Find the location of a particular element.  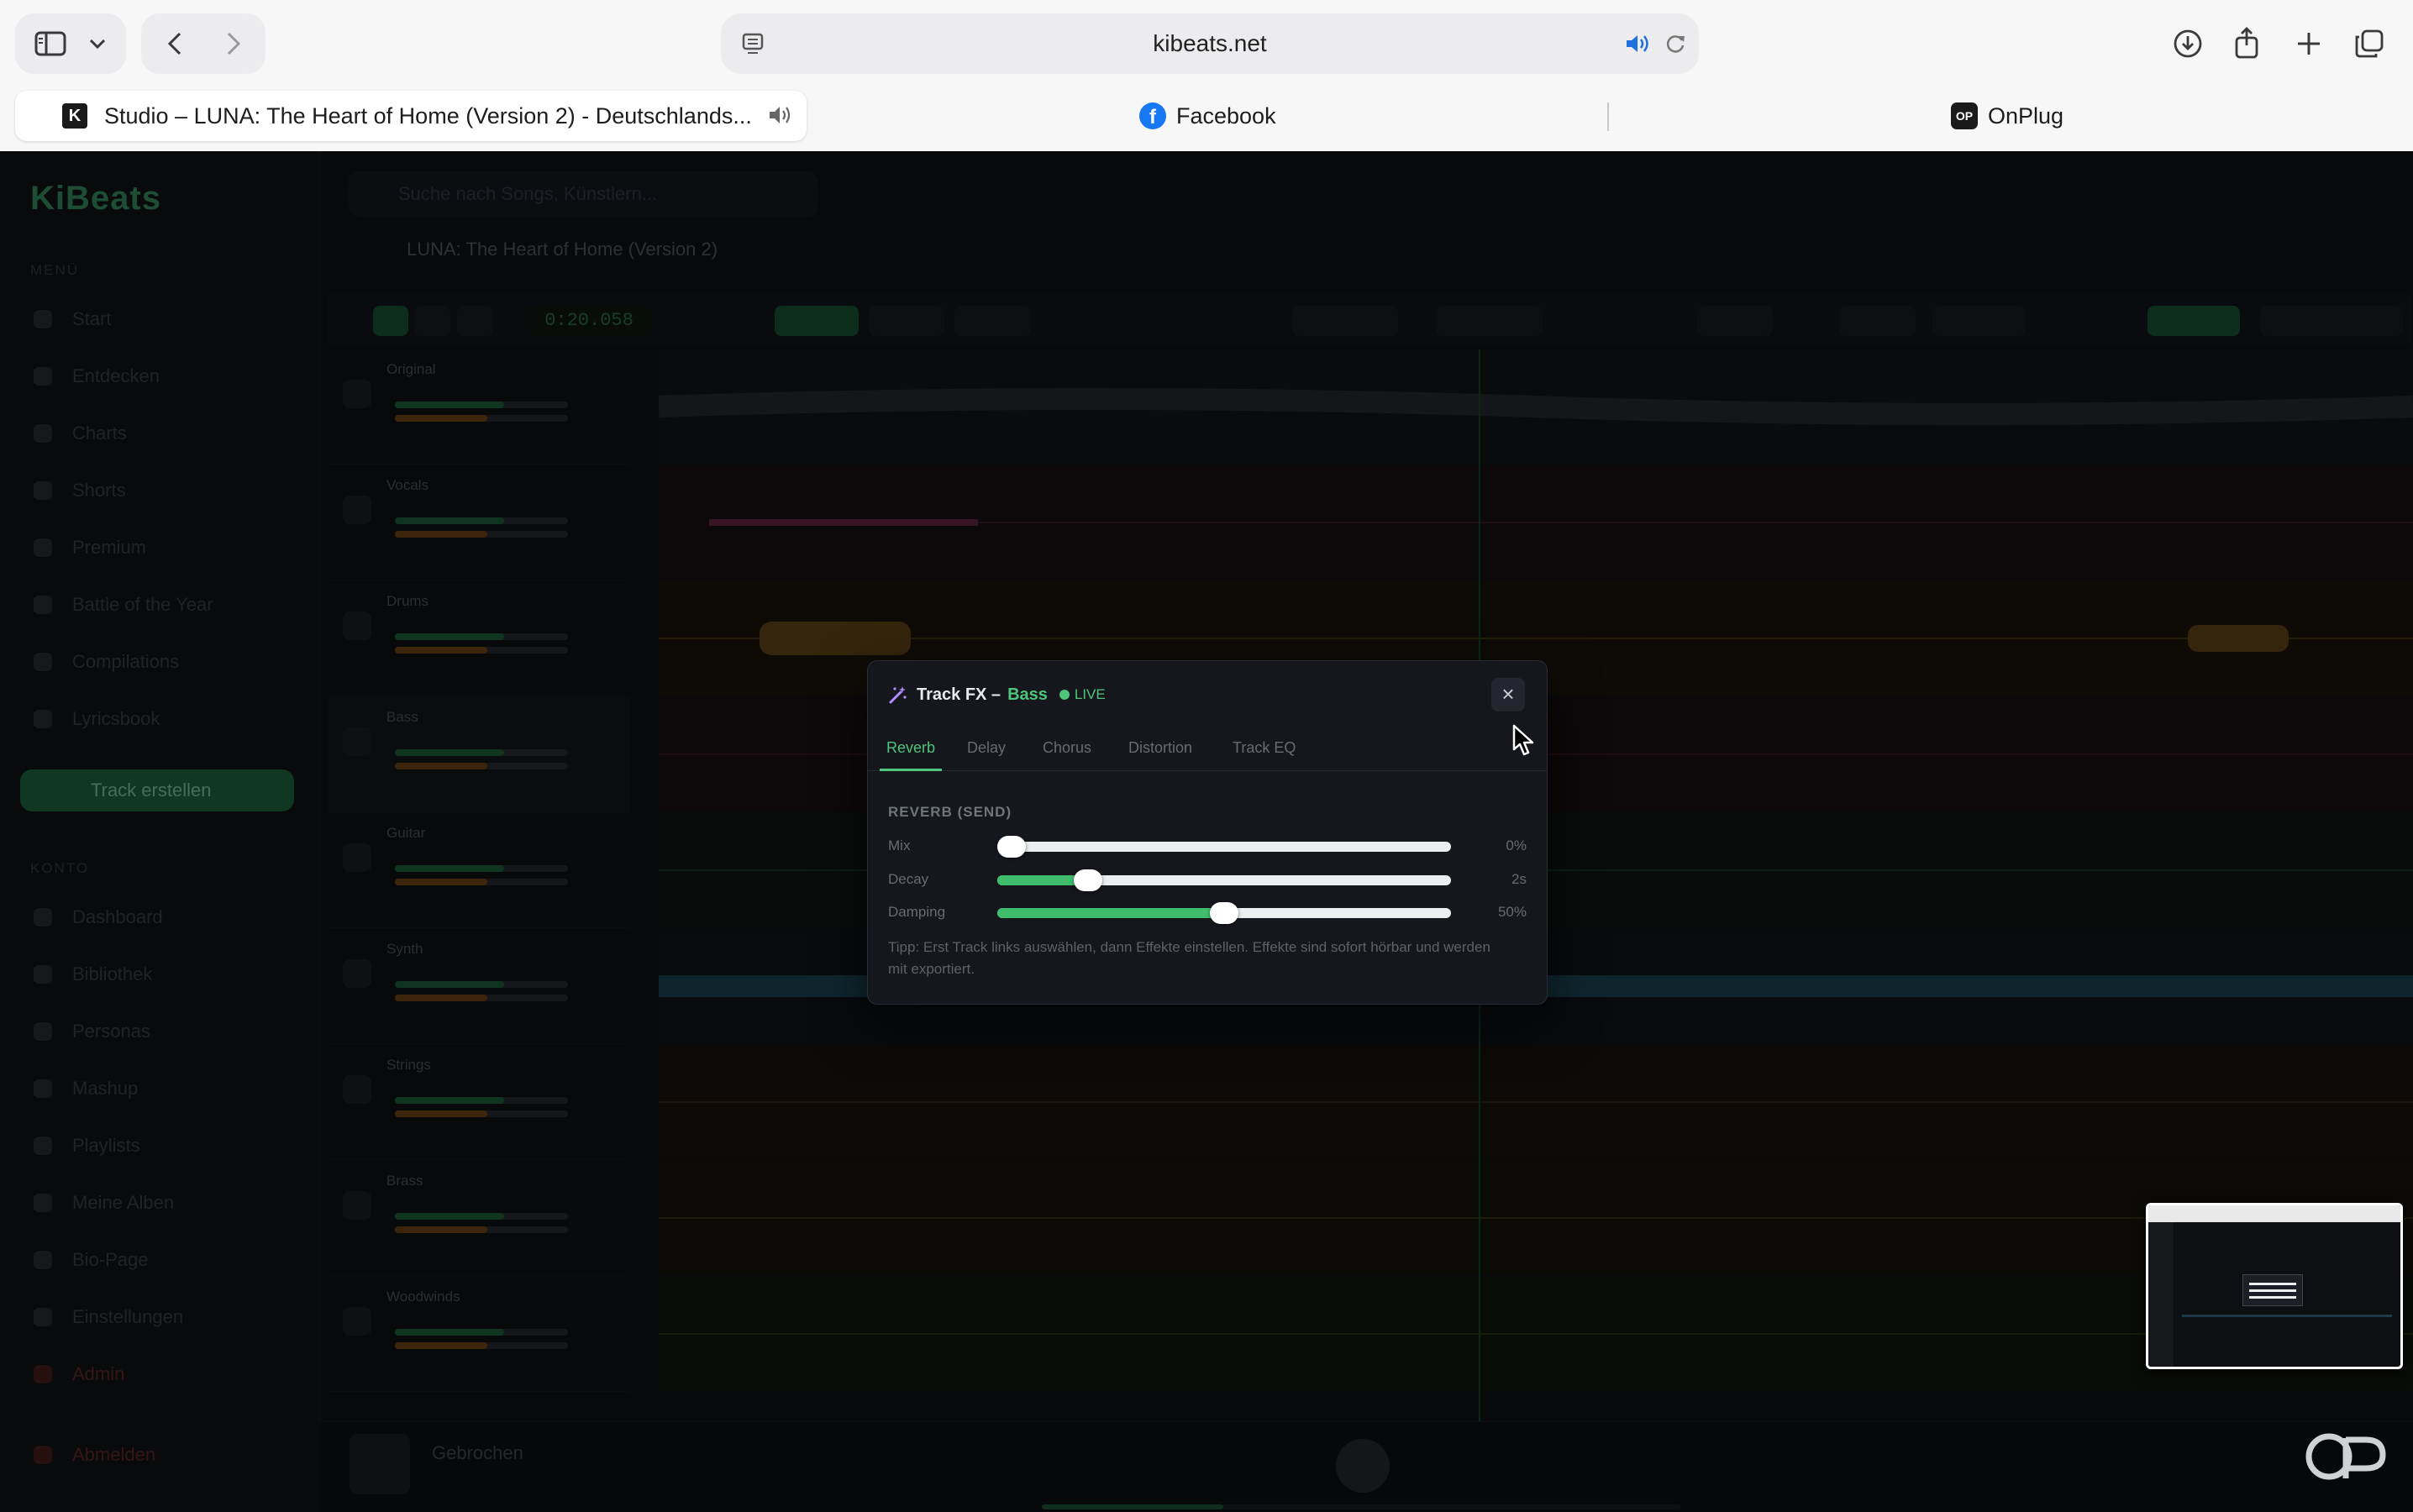

tab-facebook: f Facebook is located at coordinates (1207, 116).